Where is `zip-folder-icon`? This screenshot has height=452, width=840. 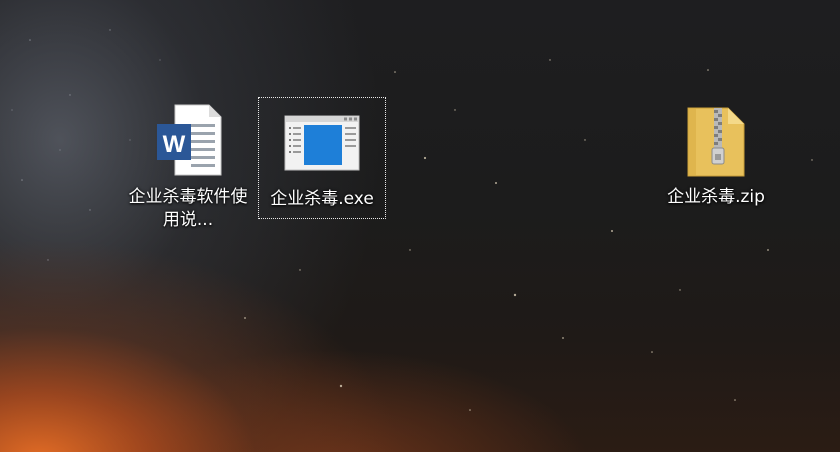
zip-folder-icon is located at coordinates (716, 140).